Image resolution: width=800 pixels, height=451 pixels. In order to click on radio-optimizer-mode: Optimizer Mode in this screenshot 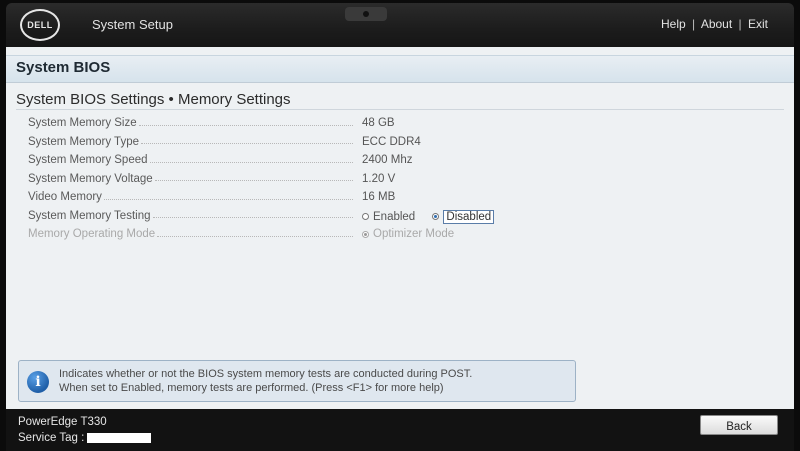, I will do `click(408, 234)`.